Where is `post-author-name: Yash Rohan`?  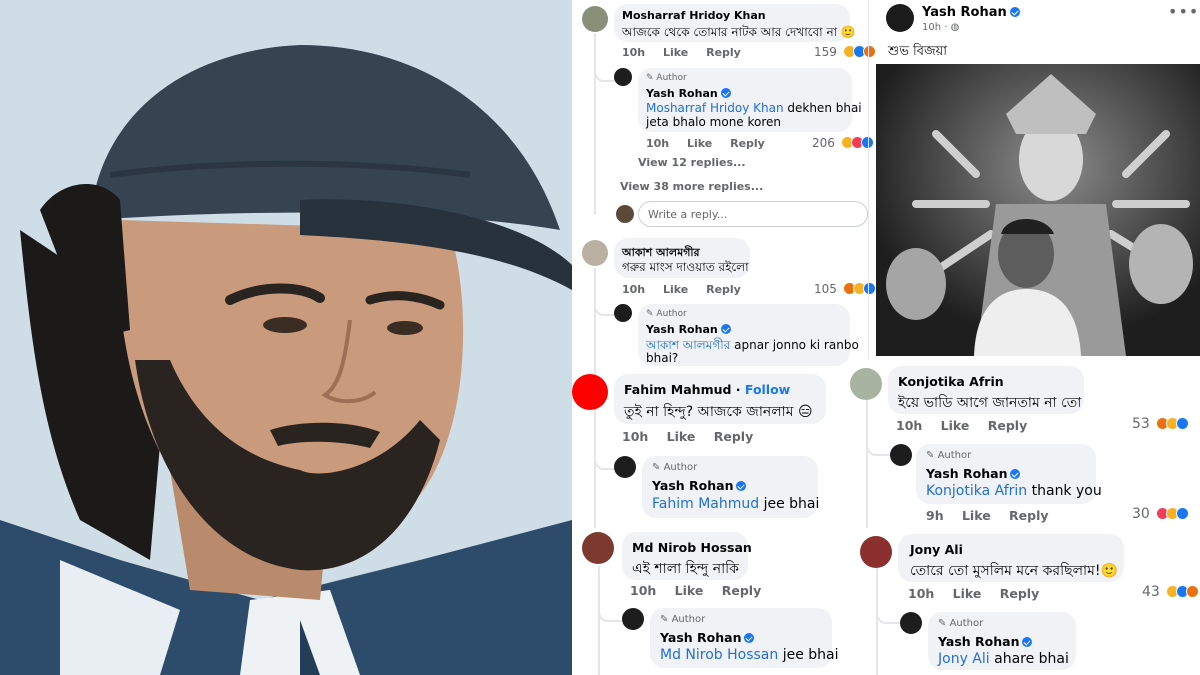 post-author-name: Yash Rohan is located at coordinates (971, 12).